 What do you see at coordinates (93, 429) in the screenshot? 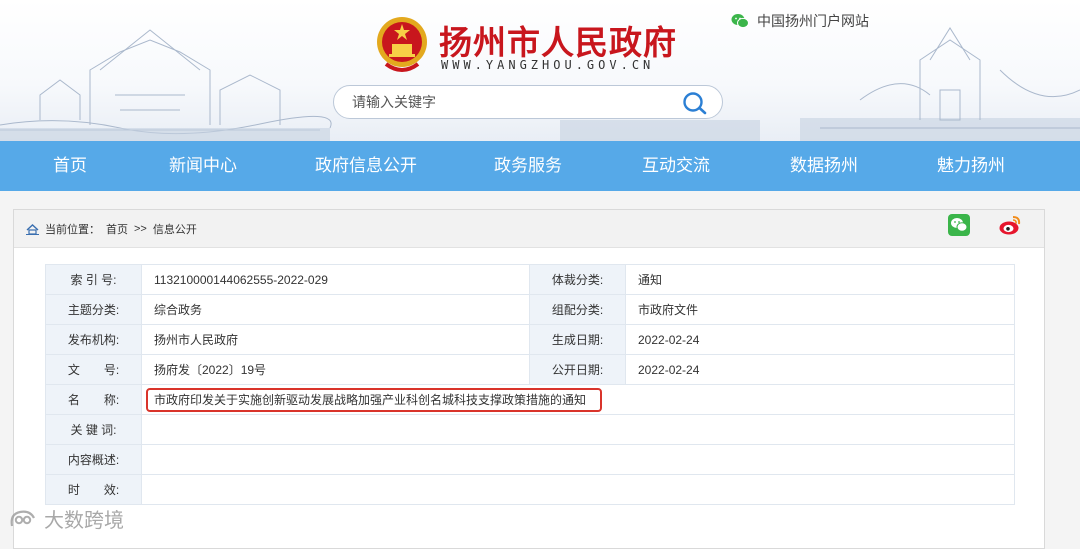
I see `keywords-label: 关 键 词:` at bounding box center [93, 429].